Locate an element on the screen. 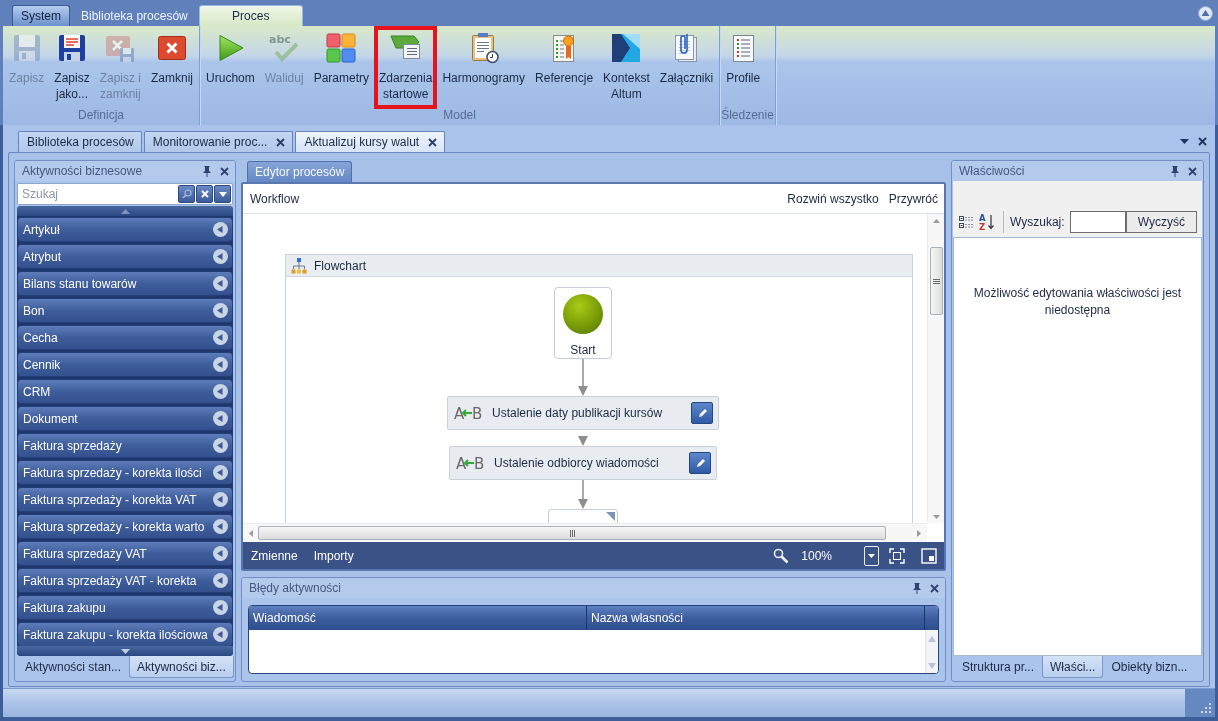 This screenshot has height=721, width=1218. search-field is located at coordinates (1097, 222).